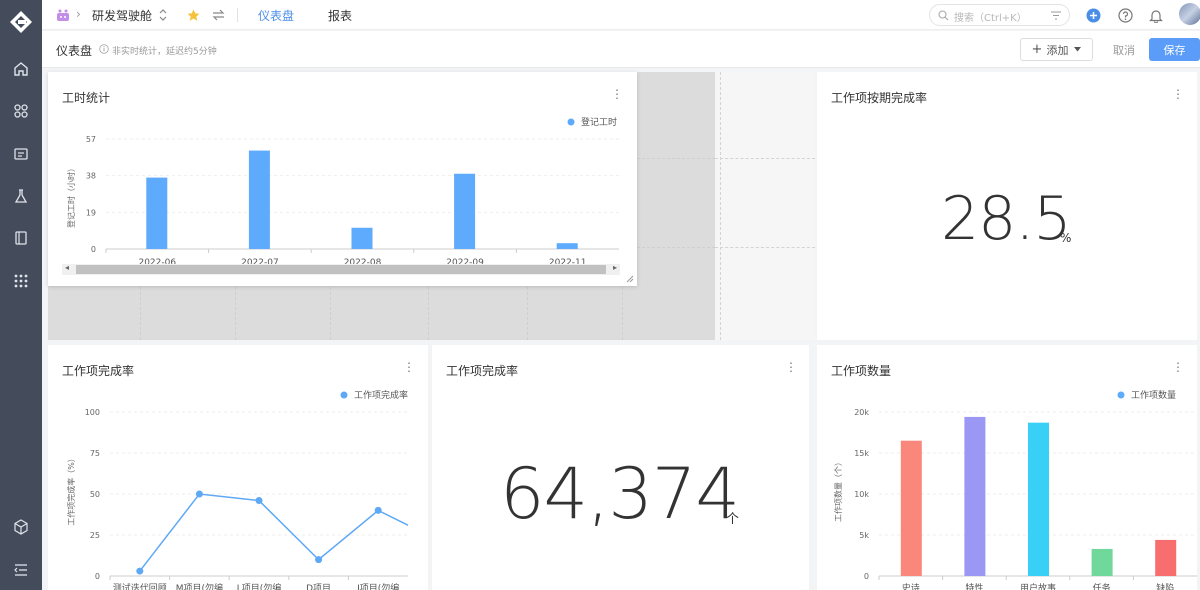  Describe the element at coordinates (1165, 586) in the screenshot. I see `x-tick-label: 缺陷` at that location.